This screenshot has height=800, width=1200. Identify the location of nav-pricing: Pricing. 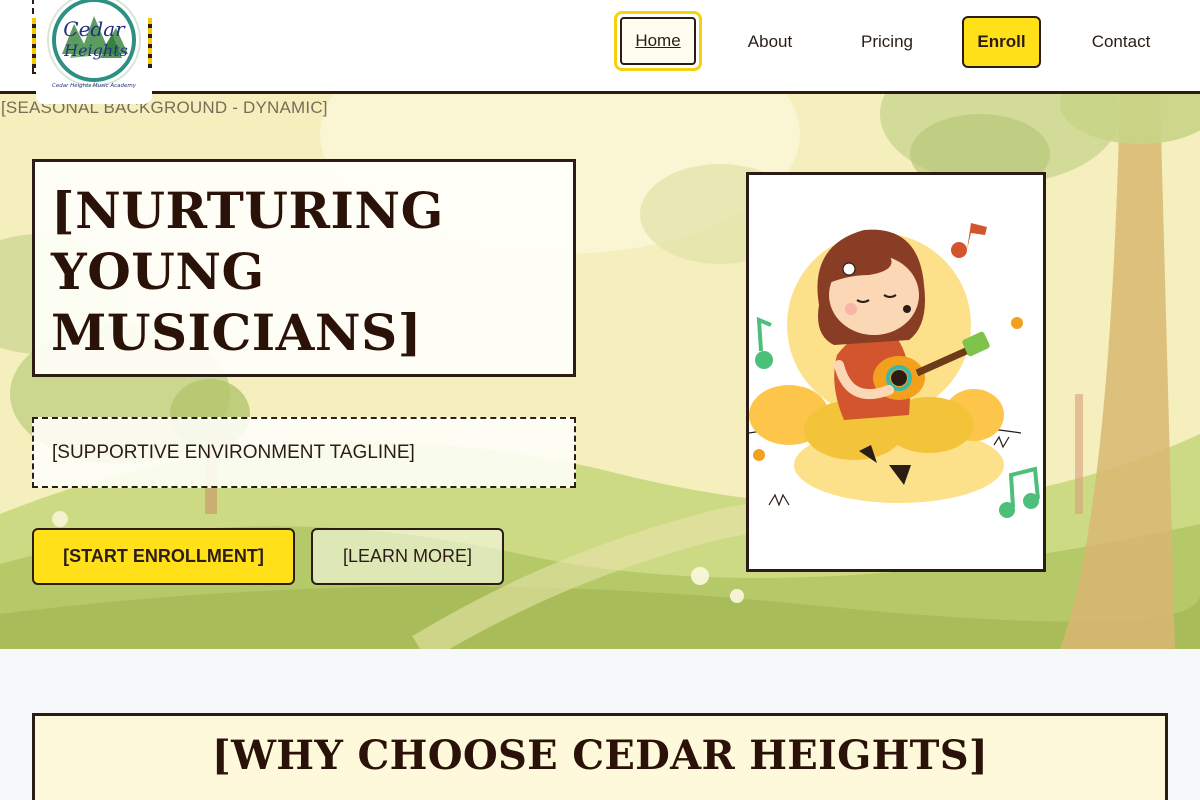
(887, 42).